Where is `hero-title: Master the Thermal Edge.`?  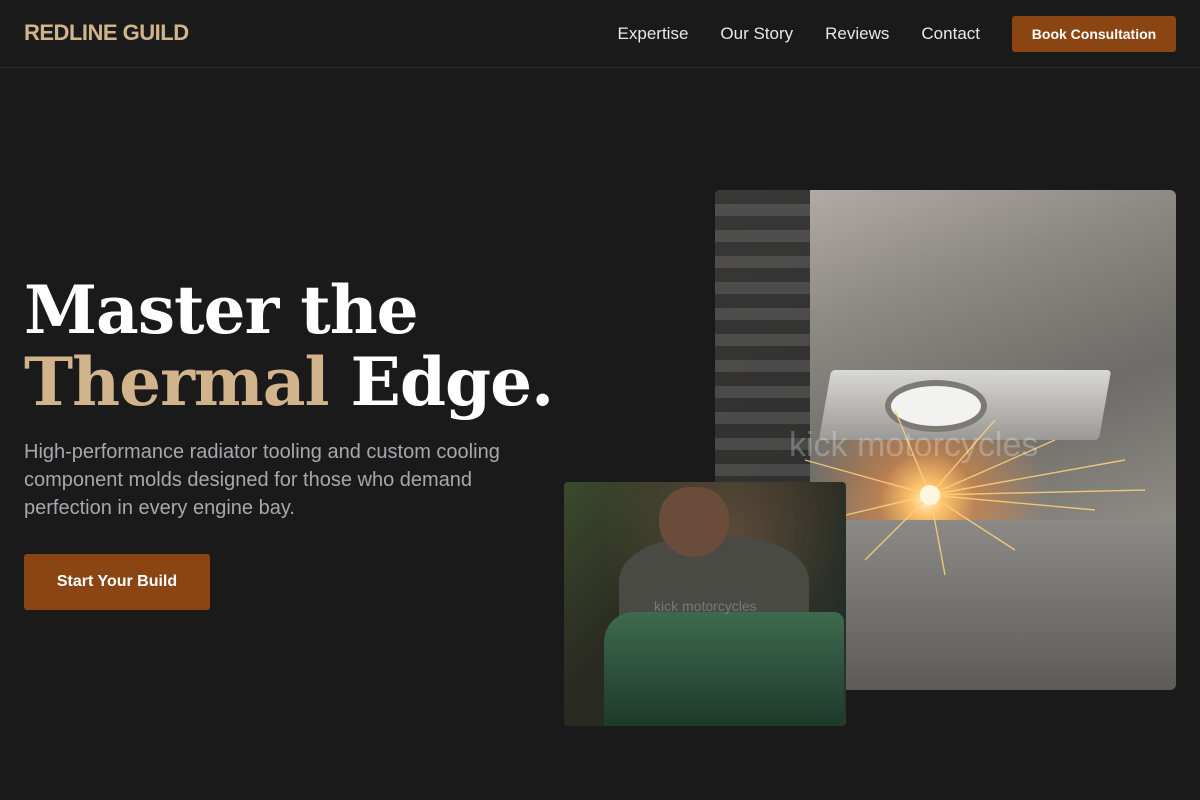 hero-title: Master the Thermal Edge. is located at coordinates (289, 346).